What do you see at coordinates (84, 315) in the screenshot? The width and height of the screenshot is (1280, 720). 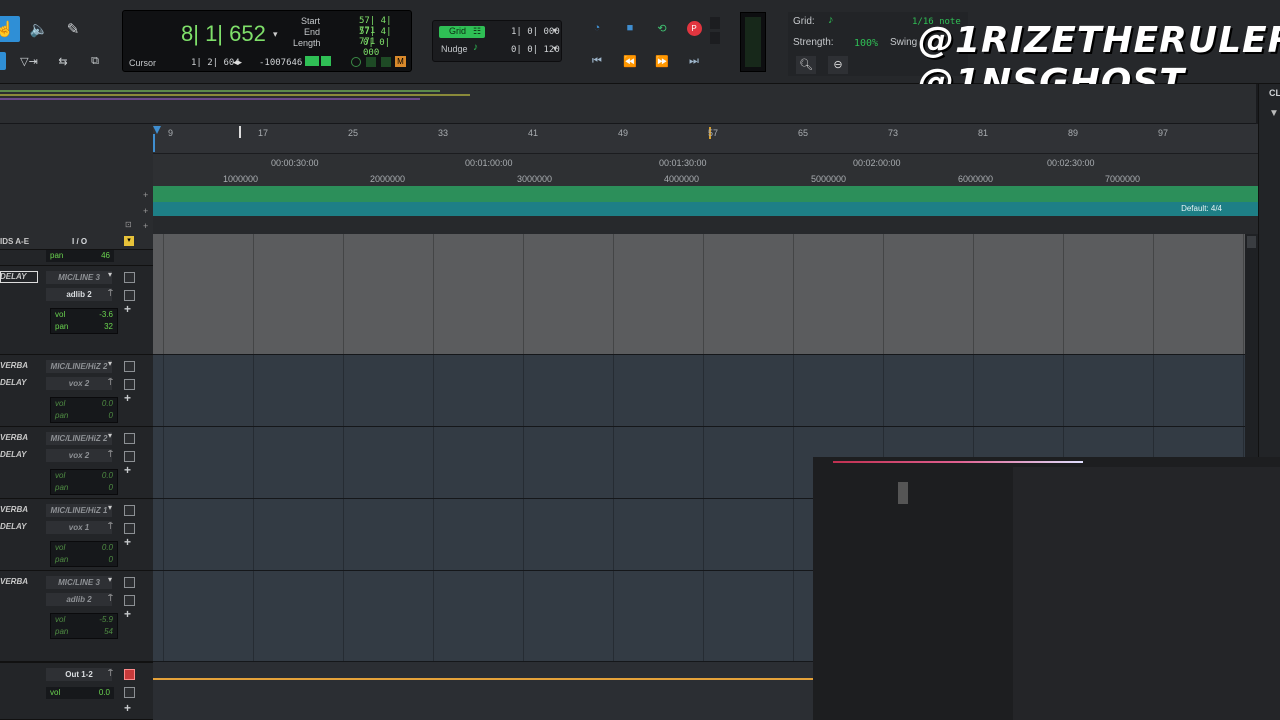 I see `vol-row: vol -3.6` at bounding box center [84, 315].